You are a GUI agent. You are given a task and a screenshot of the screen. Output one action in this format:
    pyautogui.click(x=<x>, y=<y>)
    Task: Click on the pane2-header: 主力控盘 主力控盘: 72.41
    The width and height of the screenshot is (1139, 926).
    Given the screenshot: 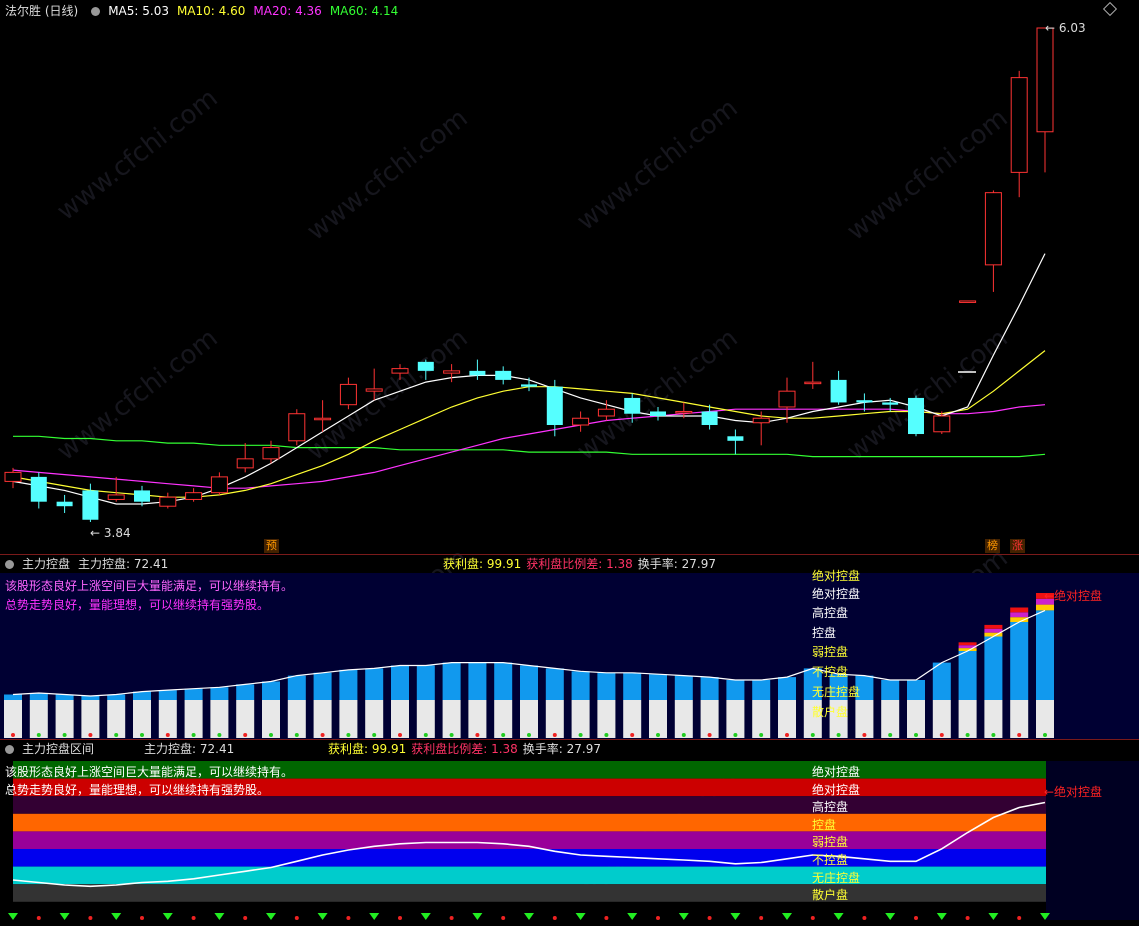 What is the action you would take?
    pyautogui.click(x=88, y=564)
    